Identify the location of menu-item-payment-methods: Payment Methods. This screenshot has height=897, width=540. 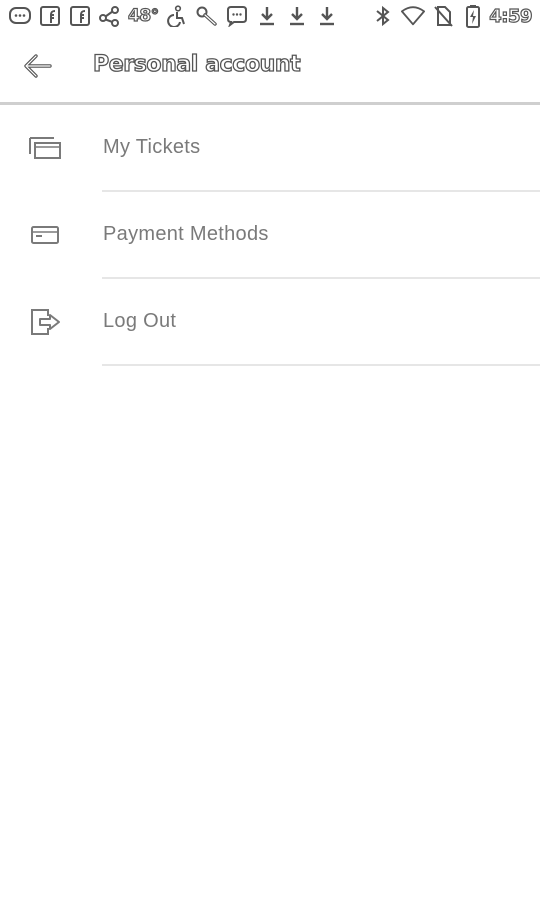
(270, 235).